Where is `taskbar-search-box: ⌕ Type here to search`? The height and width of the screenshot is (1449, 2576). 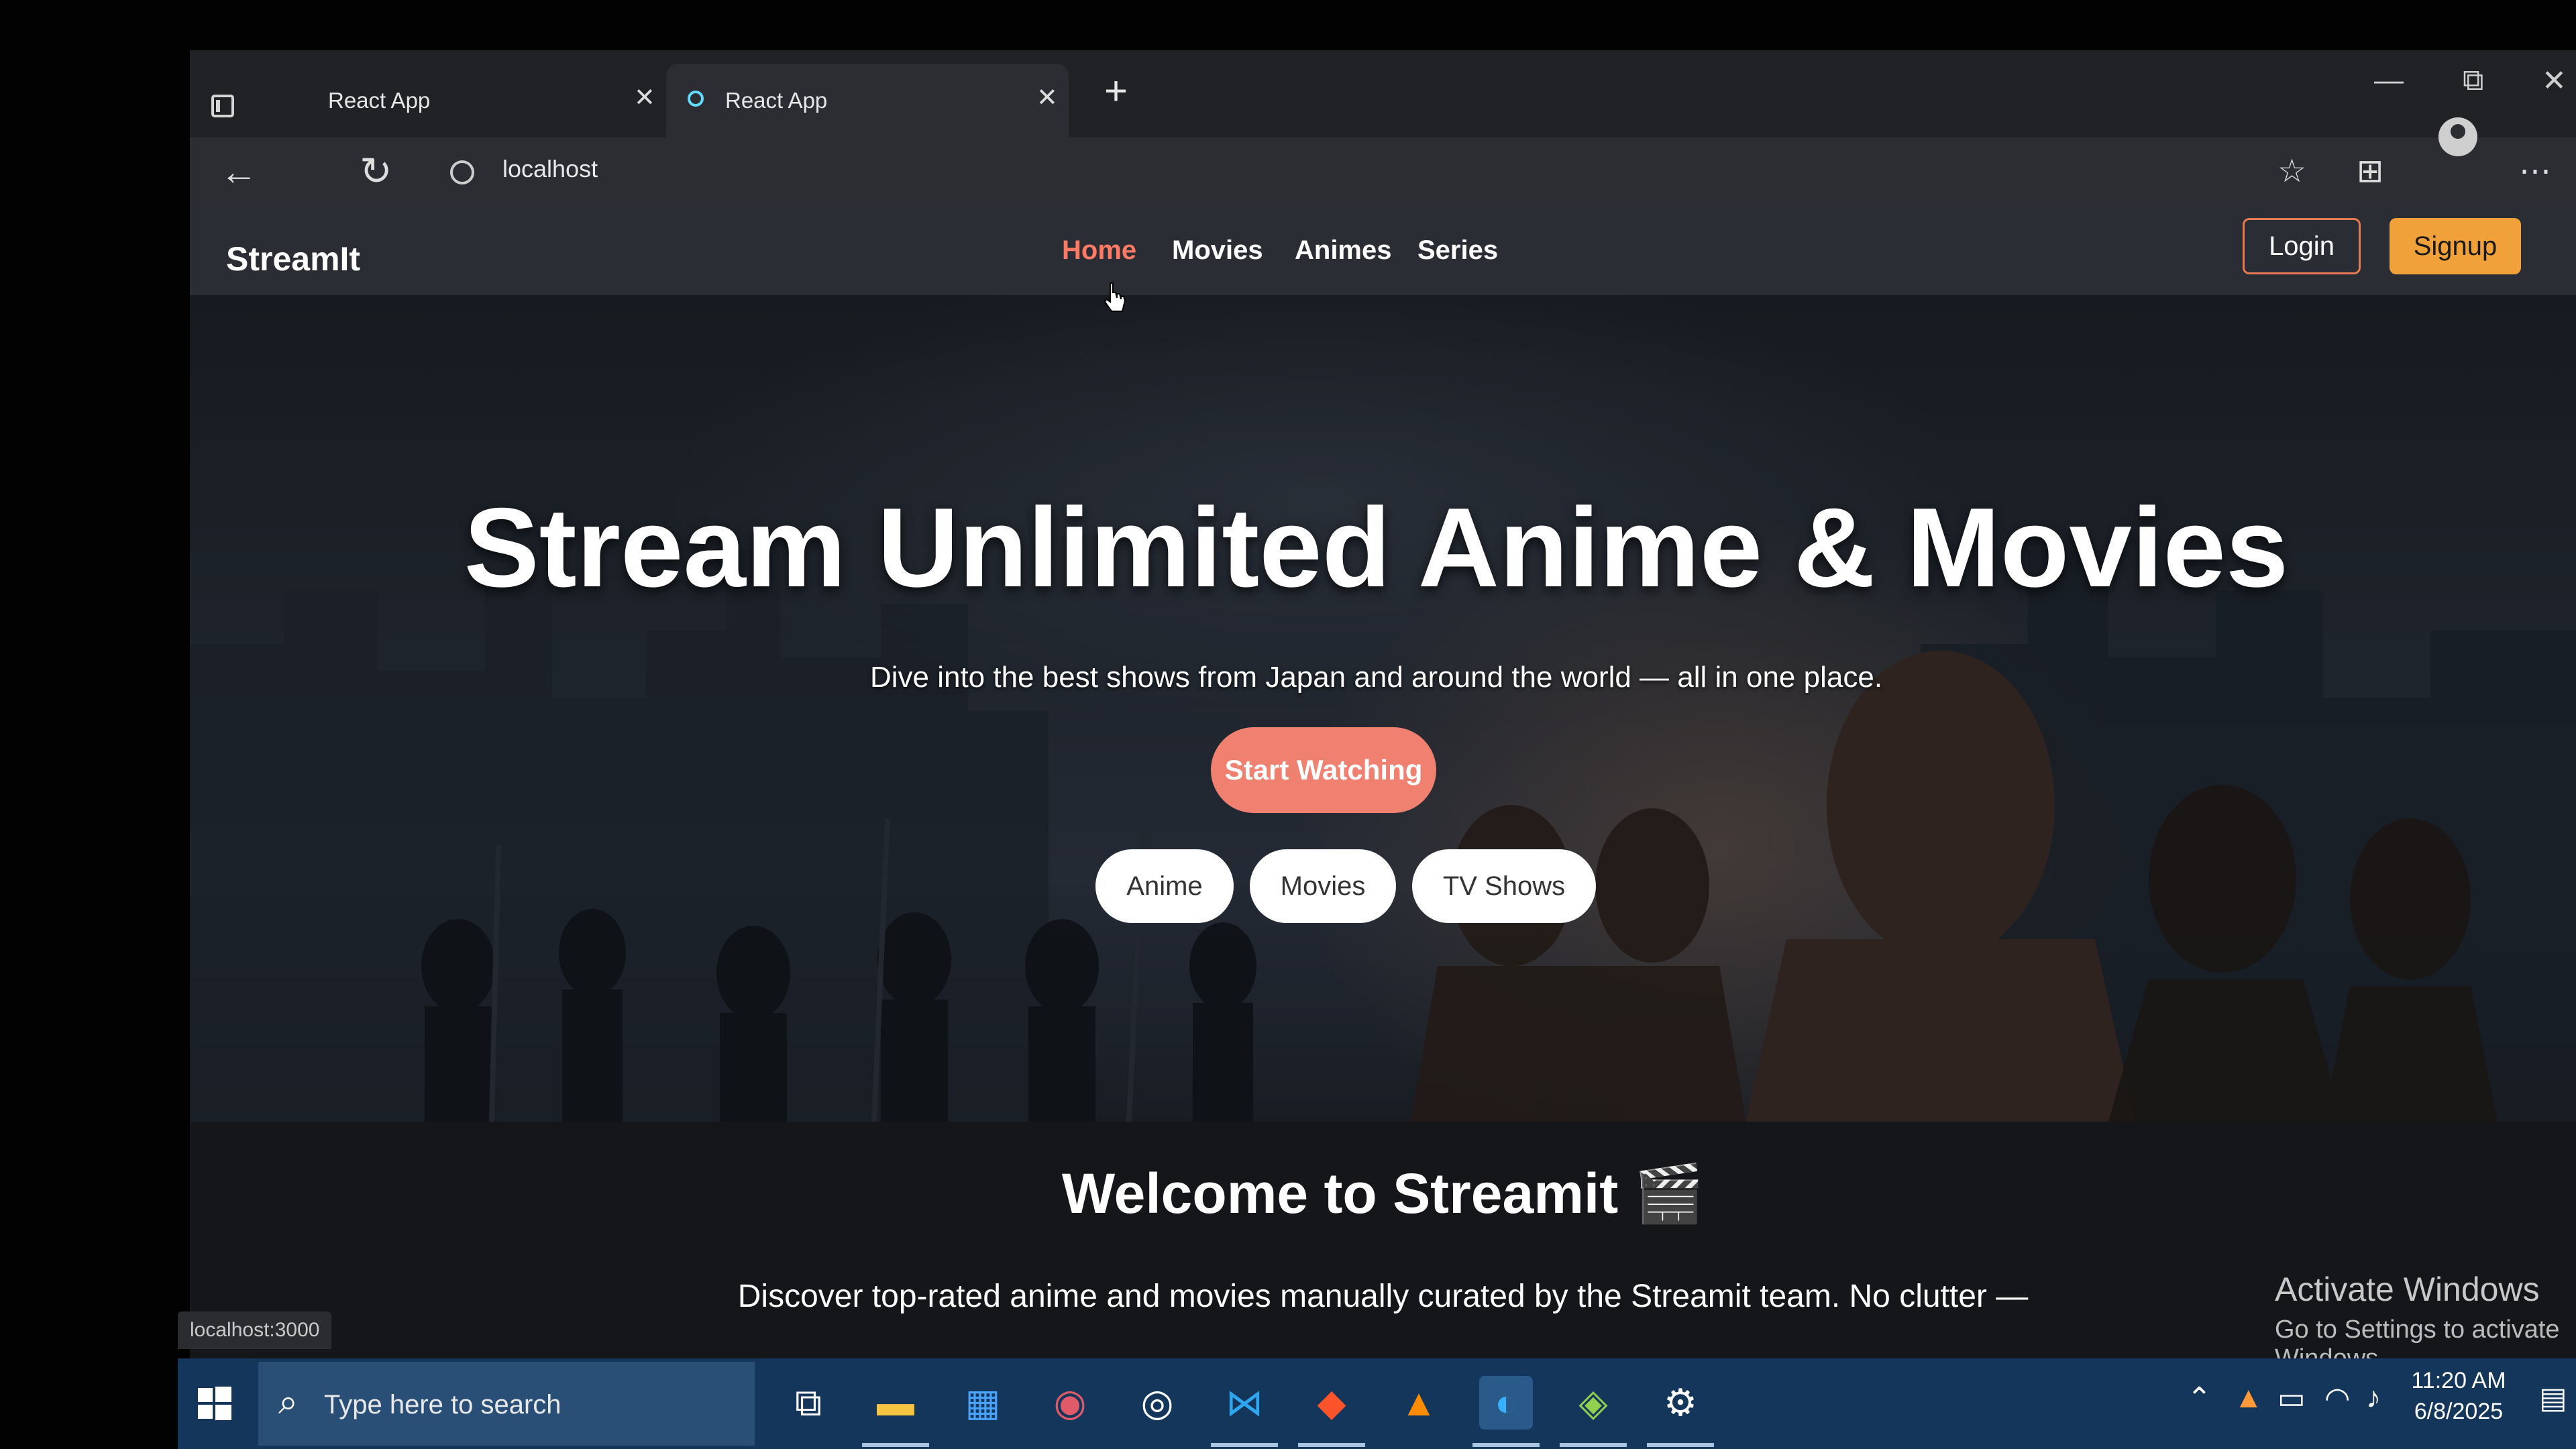 taskbar-search-box: ⌕ Type here to search is located at coordinates (506, 1404).